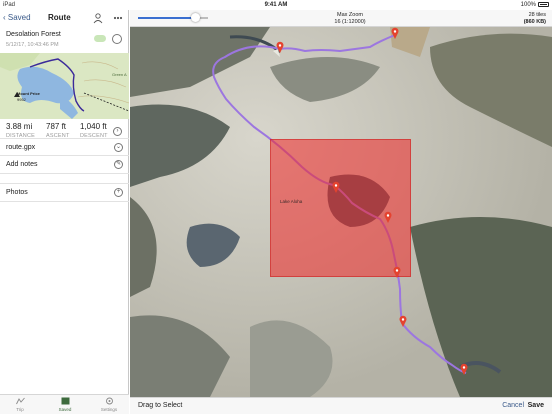 The image size is (552, 414). I want to click on stat-distance: 3.88 mi DISTANCE, so click(20, 130).